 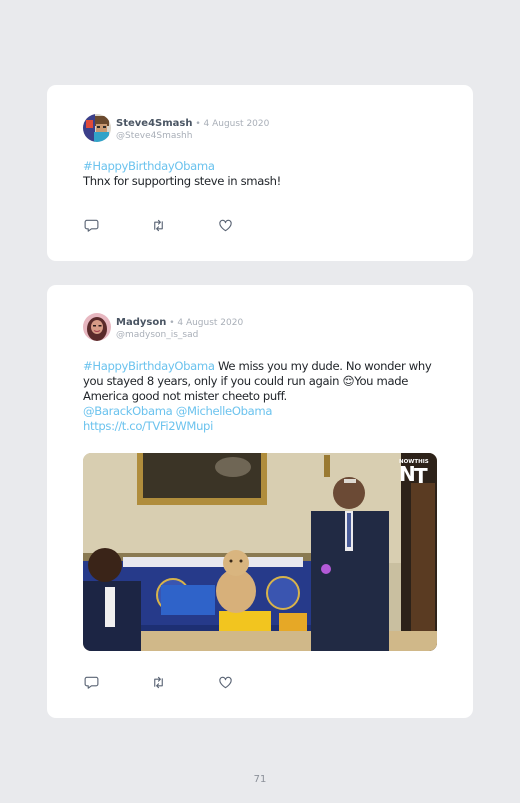 What do you see at coordinates (260, 779) in the screenshot?
I see `page-number: 71` at bounding box center [260, 779].